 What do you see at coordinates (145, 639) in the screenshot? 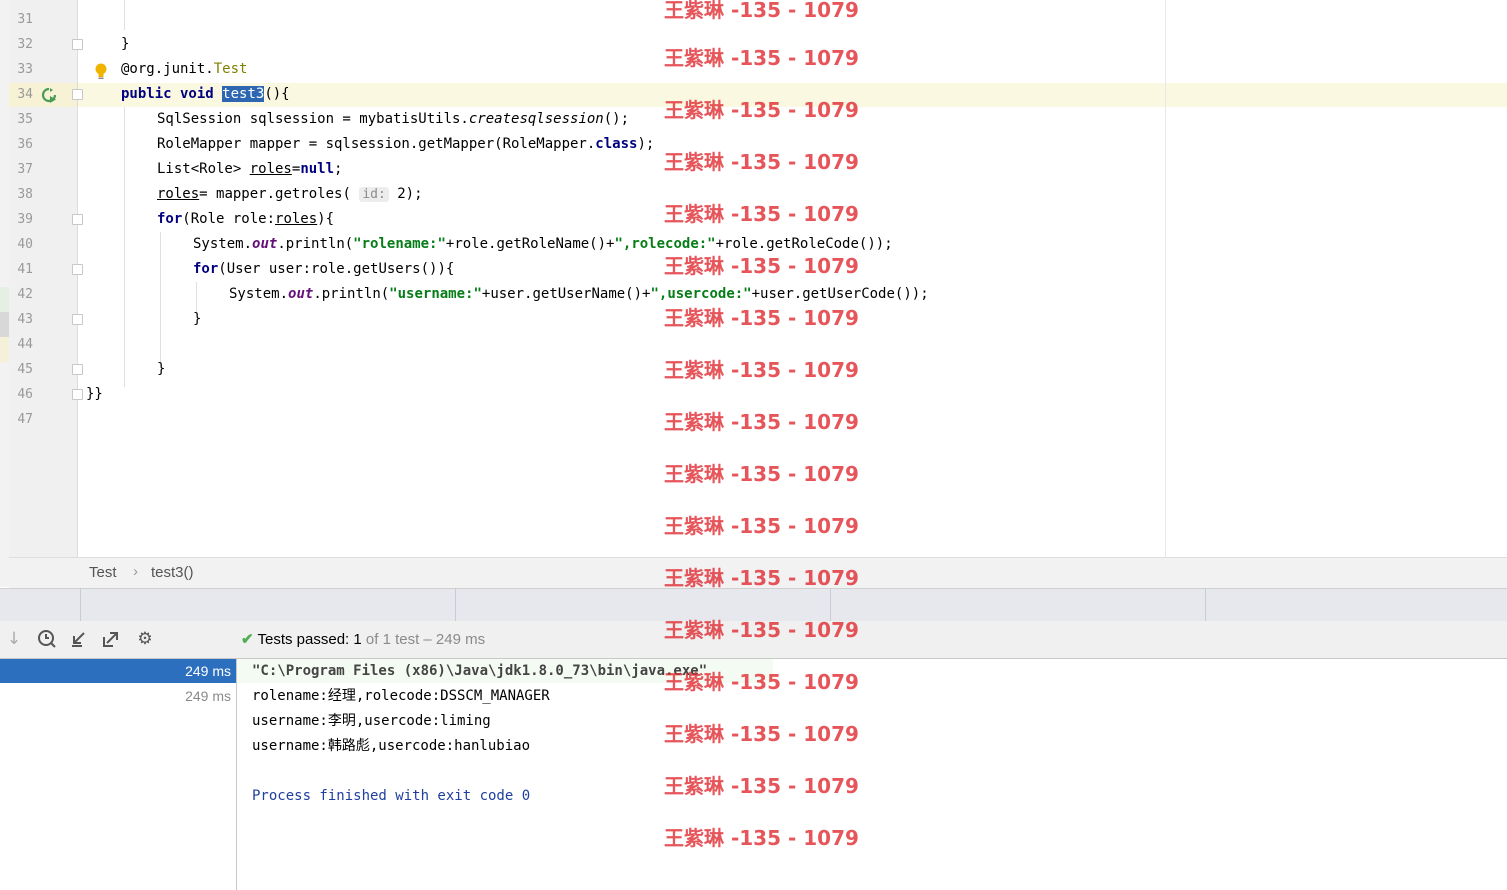
I see `gear-icon: ⚙` at bounding box center [145, 639].